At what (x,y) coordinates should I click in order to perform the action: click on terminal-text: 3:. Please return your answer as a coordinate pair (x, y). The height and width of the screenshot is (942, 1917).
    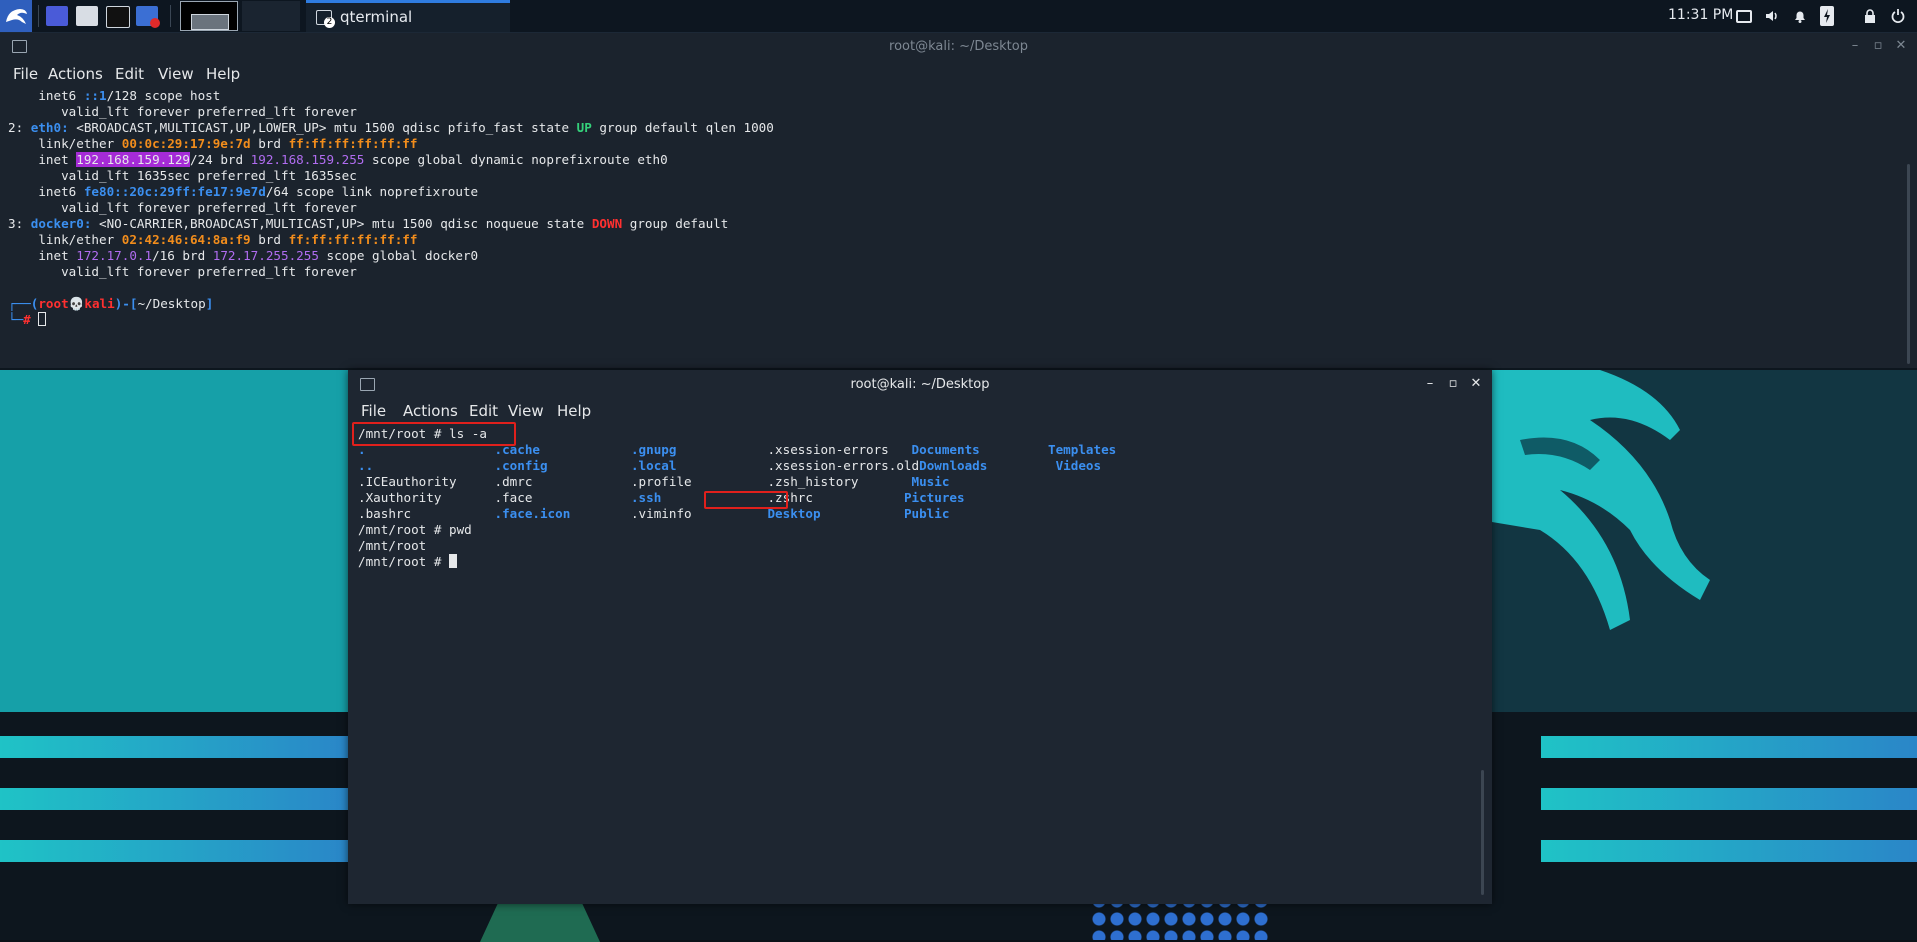
    Looking at the image, I should click on (19, 223).